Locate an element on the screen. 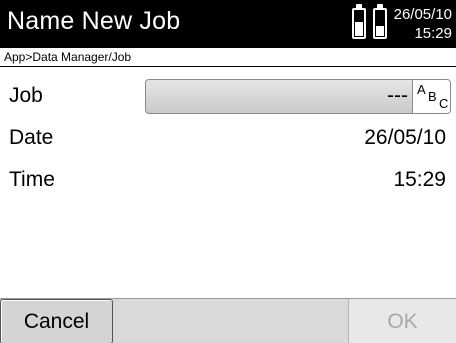 The image size is (456, 343). title-bar: Name New Job 26/05/10 15:29 is located at coordinates (228, 24).